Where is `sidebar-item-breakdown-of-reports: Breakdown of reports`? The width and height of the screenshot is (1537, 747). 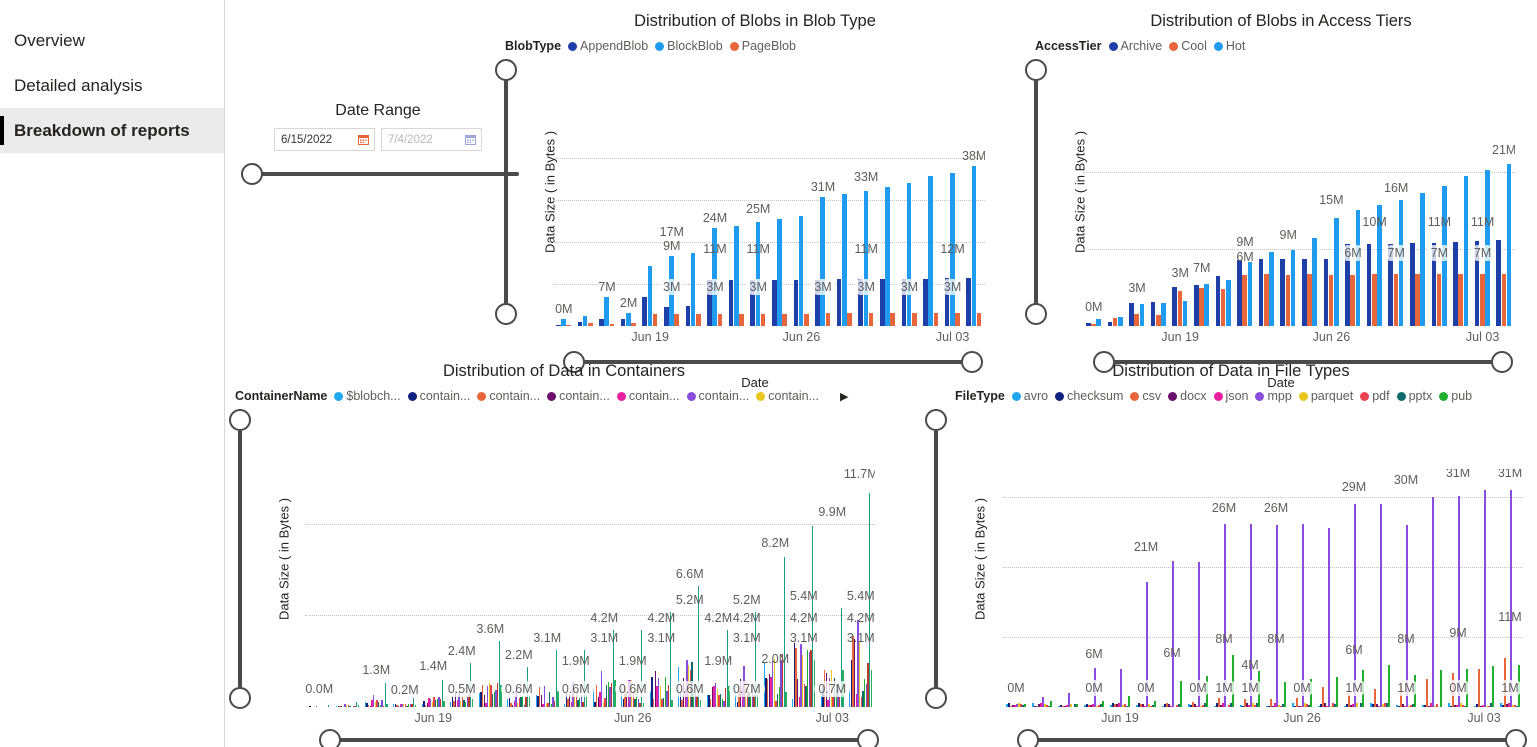 sidebar-item-breakdown-of-reports: Breakdown of reports is located at coordinates (112, 130).